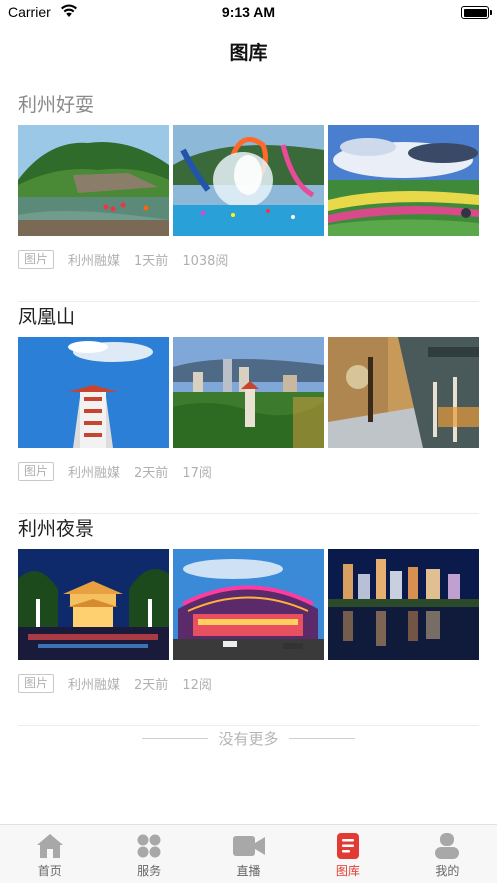  I want to click on thumbnail-city-view, so click(248, 392).